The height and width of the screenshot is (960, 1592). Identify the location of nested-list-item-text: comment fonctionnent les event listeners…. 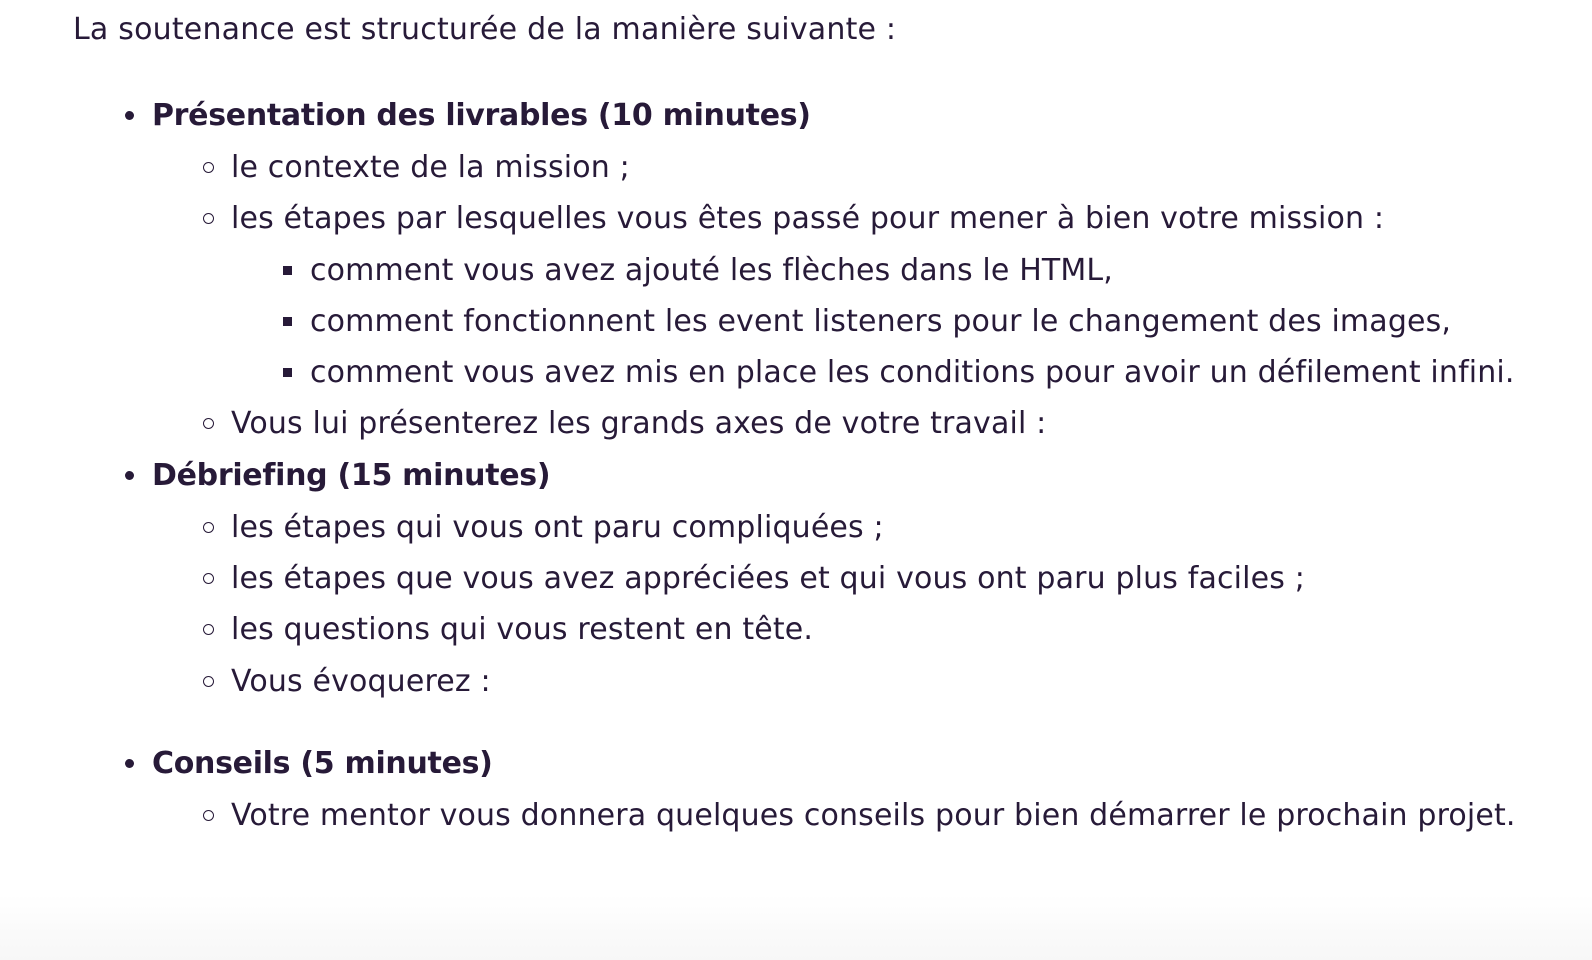
(881, 321).